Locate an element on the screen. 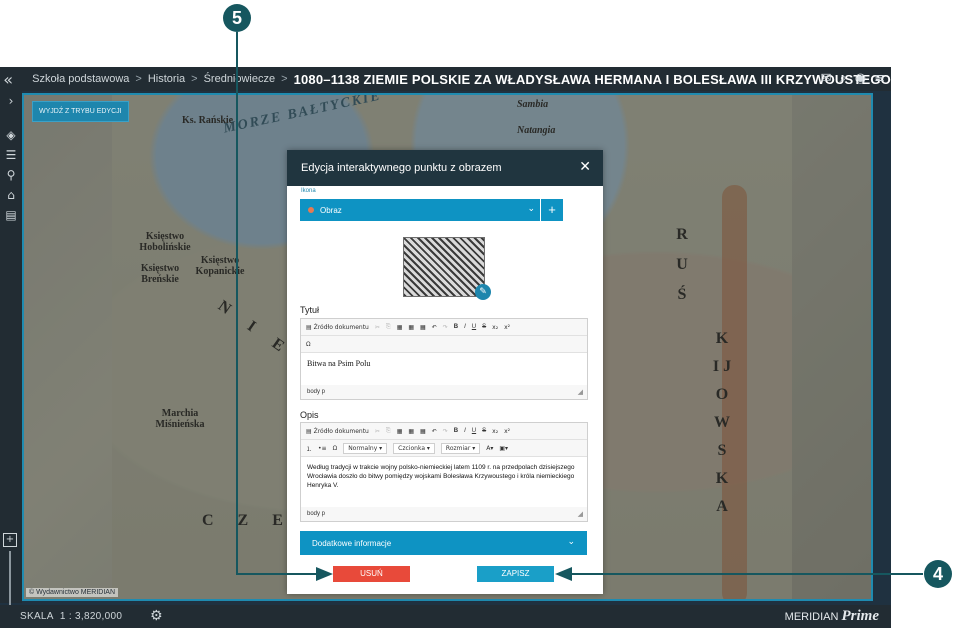 The width and height of the screenshot is (963, 631). brand-suffix: Prime is located at coordinates (860, 616).